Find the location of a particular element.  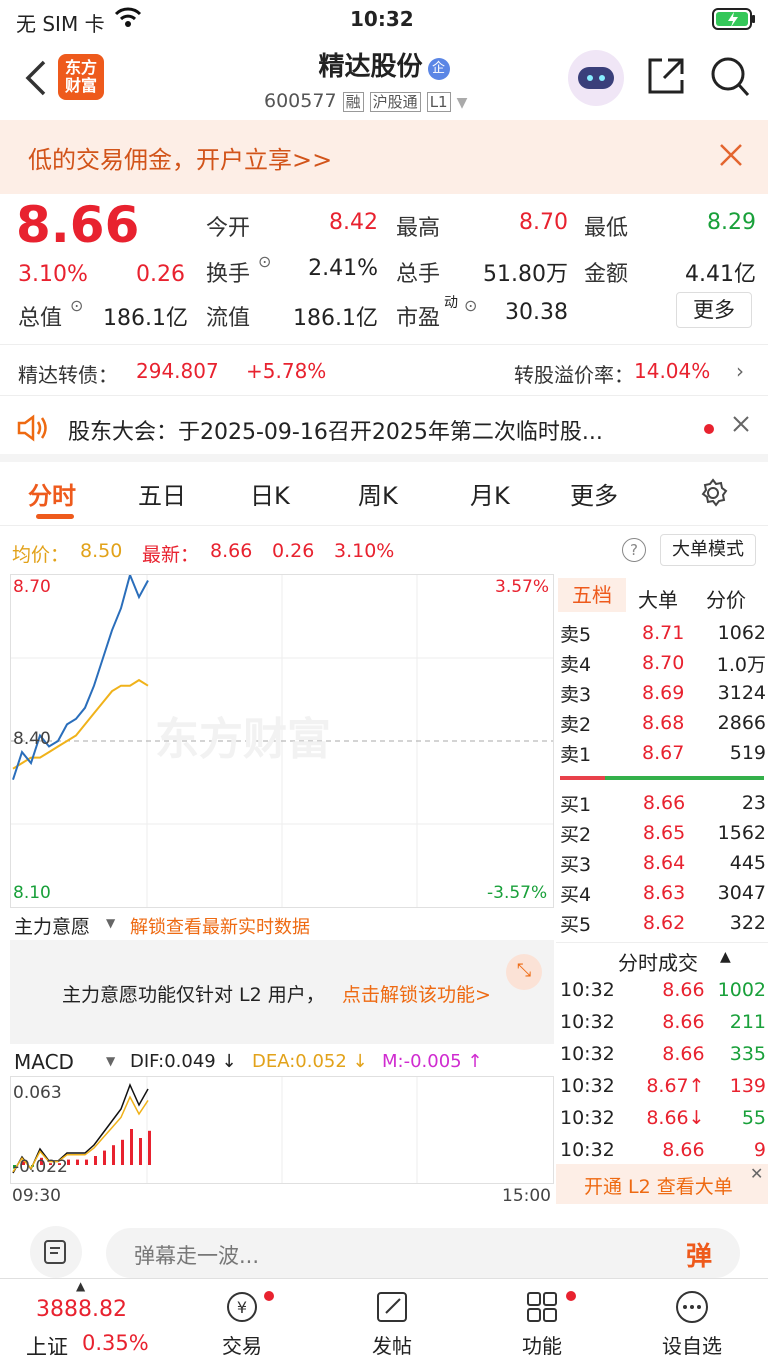

volume-value: 51.80万 is located at coordinates (525, 274).